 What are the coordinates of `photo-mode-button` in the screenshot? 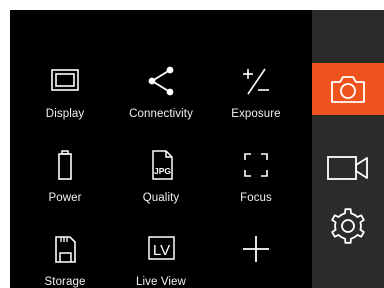 It's located at (348, 89).